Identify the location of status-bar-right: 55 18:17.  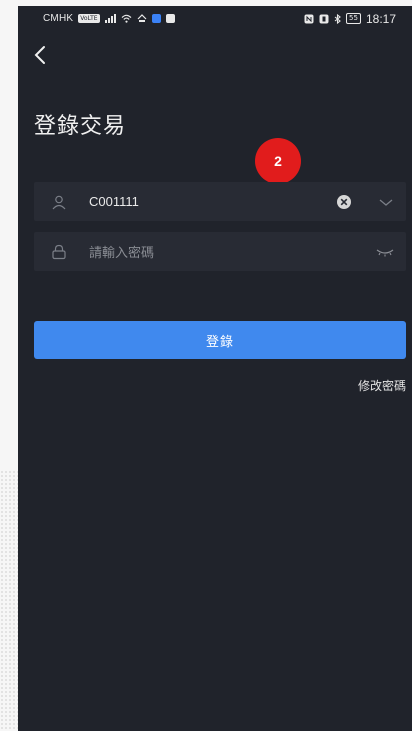
(350, 19).